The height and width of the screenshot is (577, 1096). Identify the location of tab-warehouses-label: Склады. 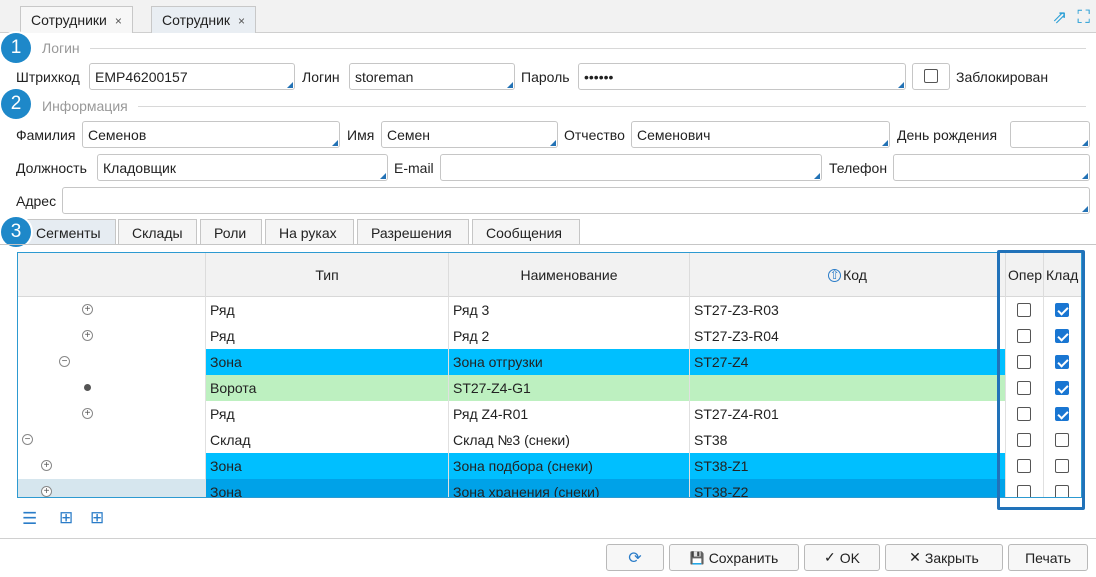
(157, 233).